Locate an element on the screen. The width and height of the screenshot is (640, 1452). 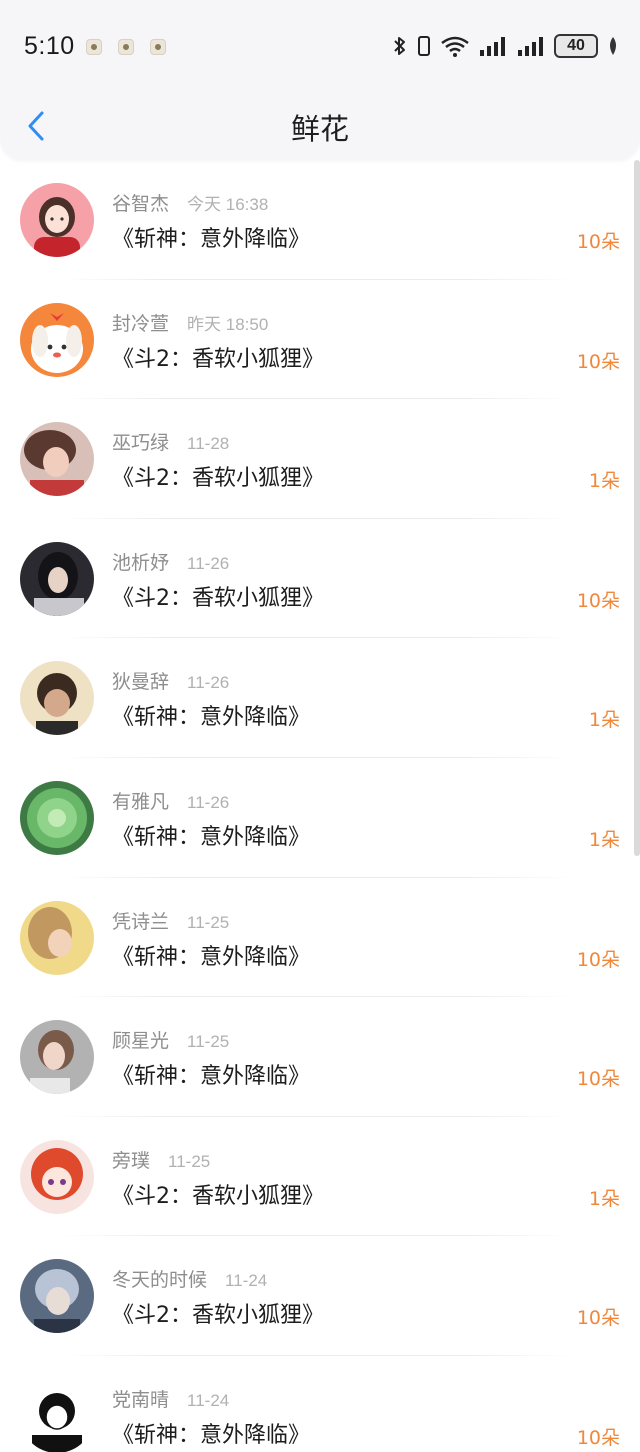
list-item: 顾星光 11-25 《斩神：意外降临》 10朵 is located at coordinates (316, 1057).